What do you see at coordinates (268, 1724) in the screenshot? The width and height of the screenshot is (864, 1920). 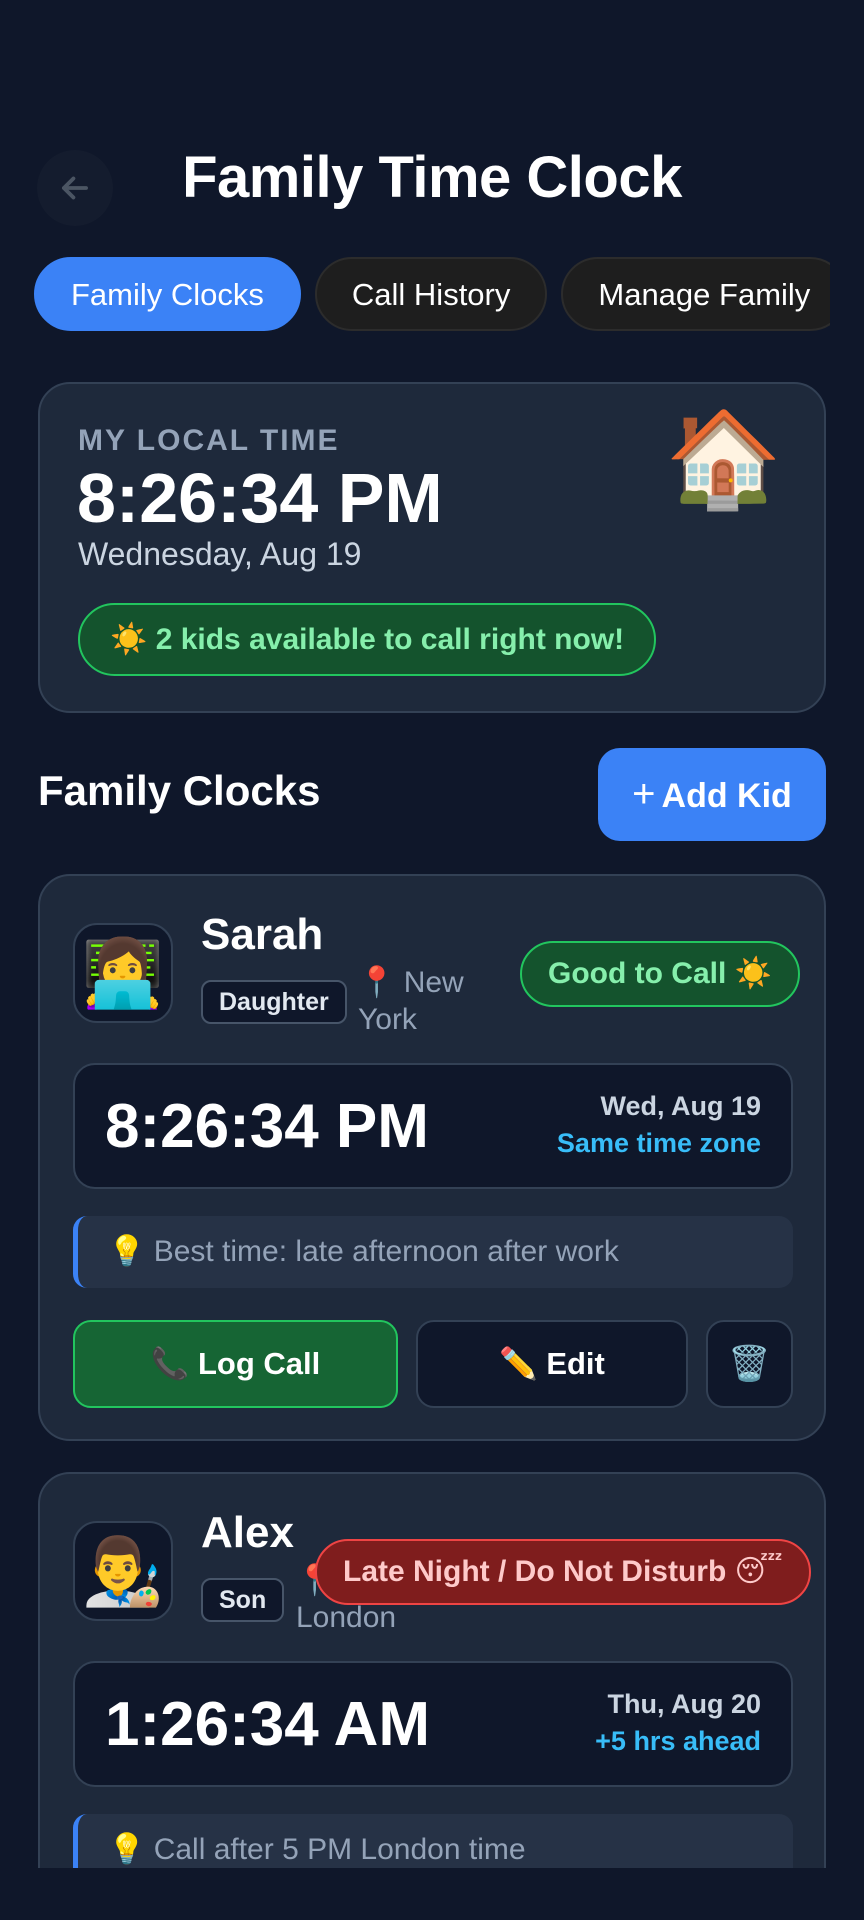 I see `kid-time: 1:26:34 AM` at bounding box center [268, 1724].